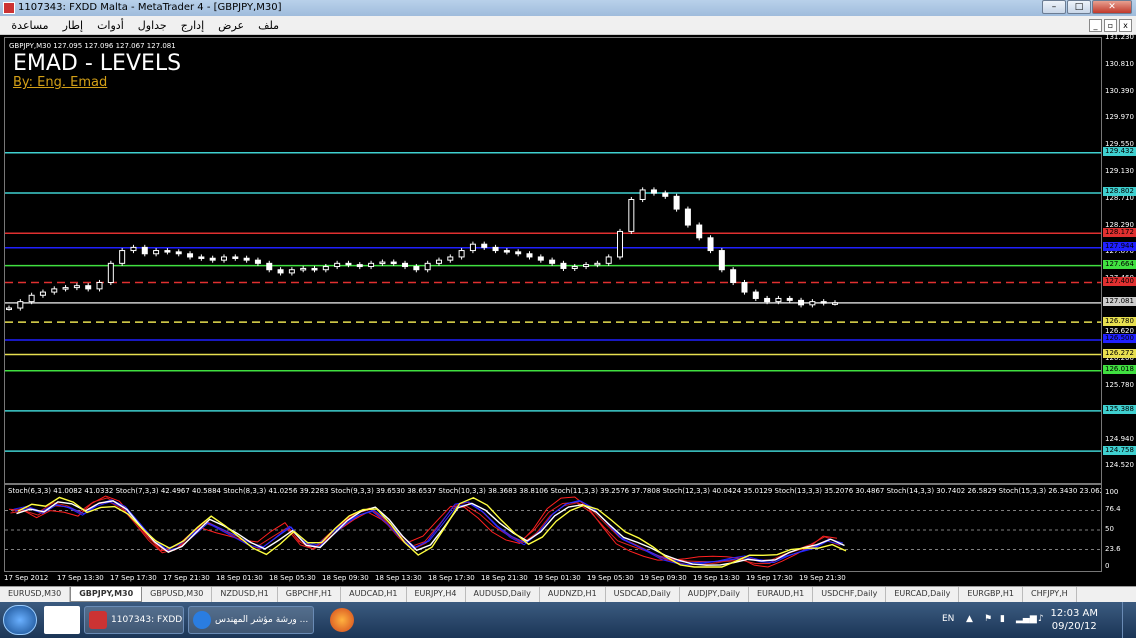 The height and width of the screenshot is (638, 1136). What do you see at coordinates (245, 594) in the screenshot?
I see `tab-nzdusd-h1: NZDUSD,H1` at bounding box center [245, 594].